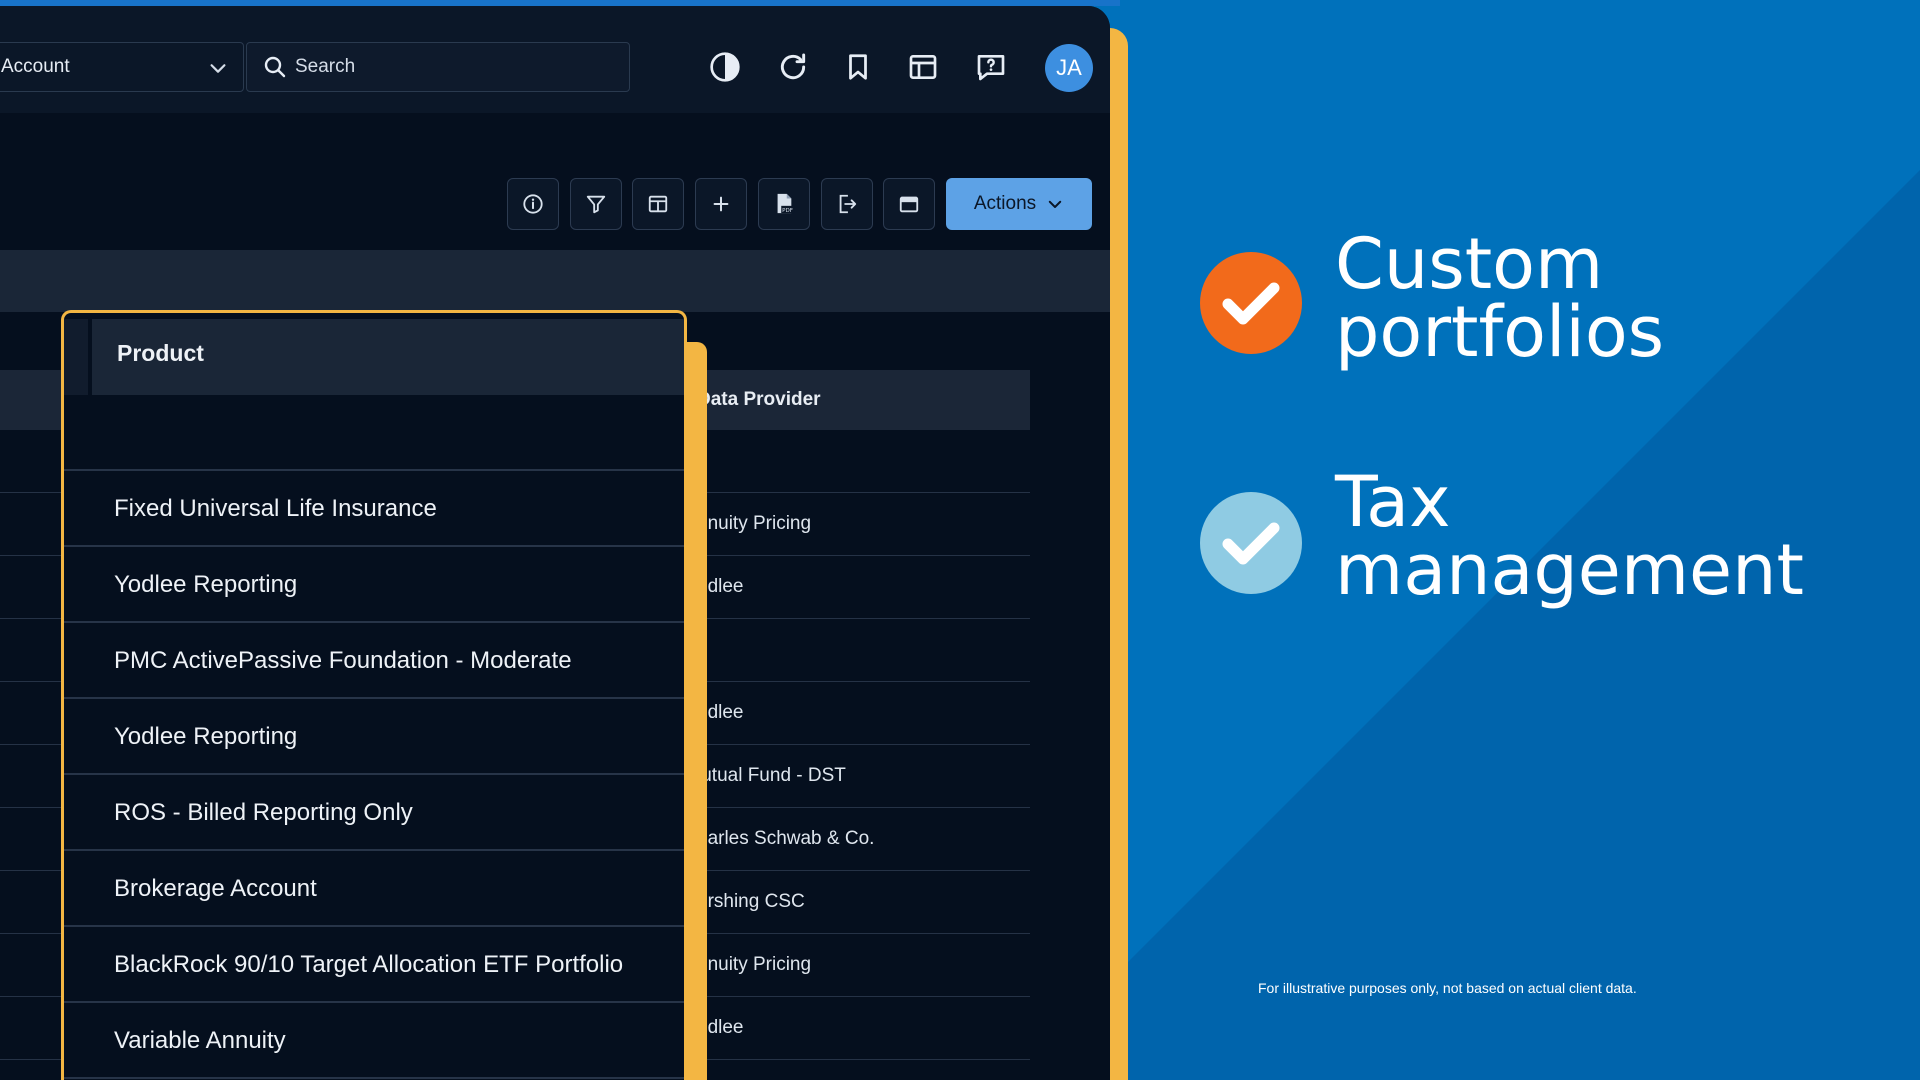  Describe the element at coordinates (1005, 203) in the screenshot. I see `actions-button-label: Actions` at that location.